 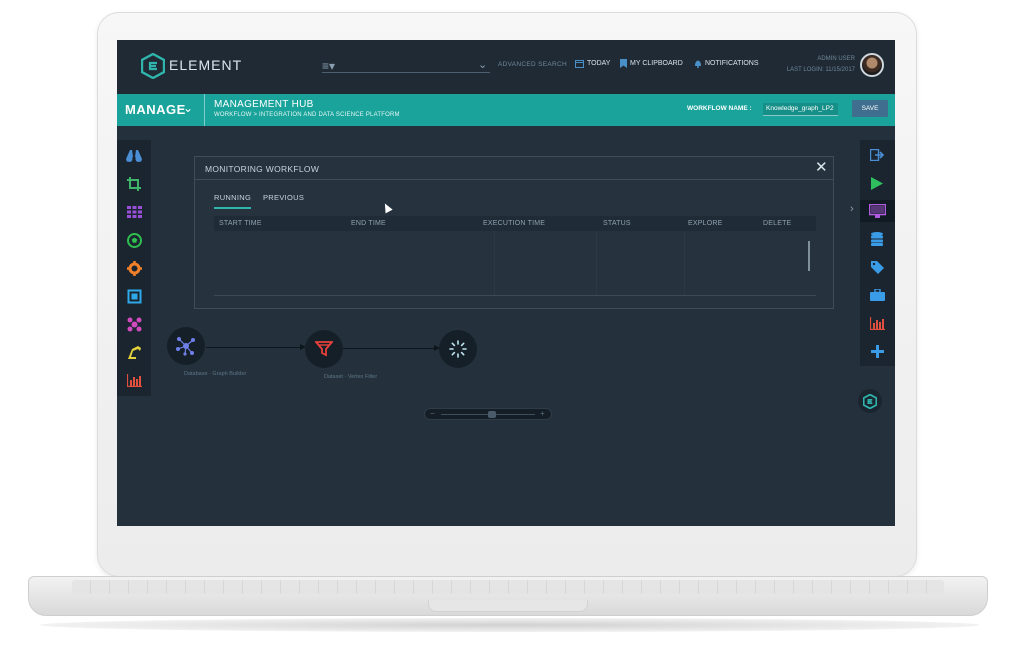 I want to click on spinner-icon, so click(x=458, y=349).